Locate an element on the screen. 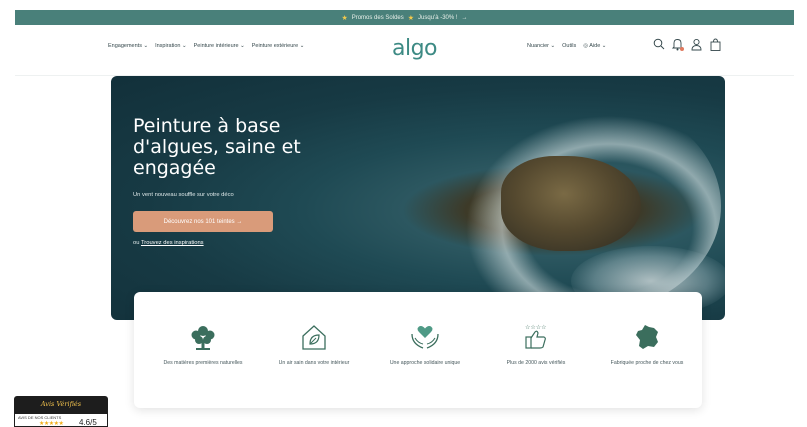 This screenshot has width=807, height=427. promo-banner: ★ Promos des Soldes ★ Jusqu'à -30% ! → is located at coordinates (404, 17).